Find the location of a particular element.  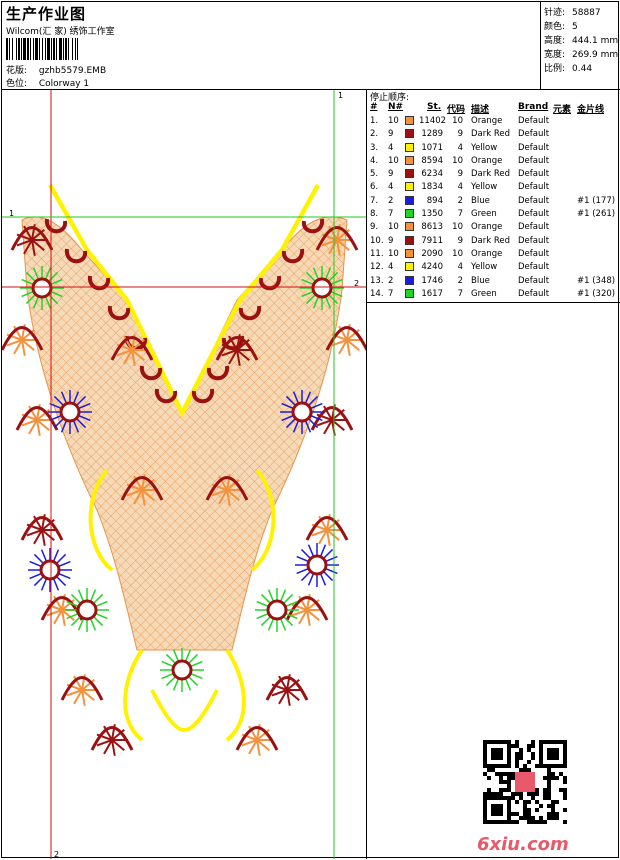

col-needle: N# is located at coordinates (396, 107).